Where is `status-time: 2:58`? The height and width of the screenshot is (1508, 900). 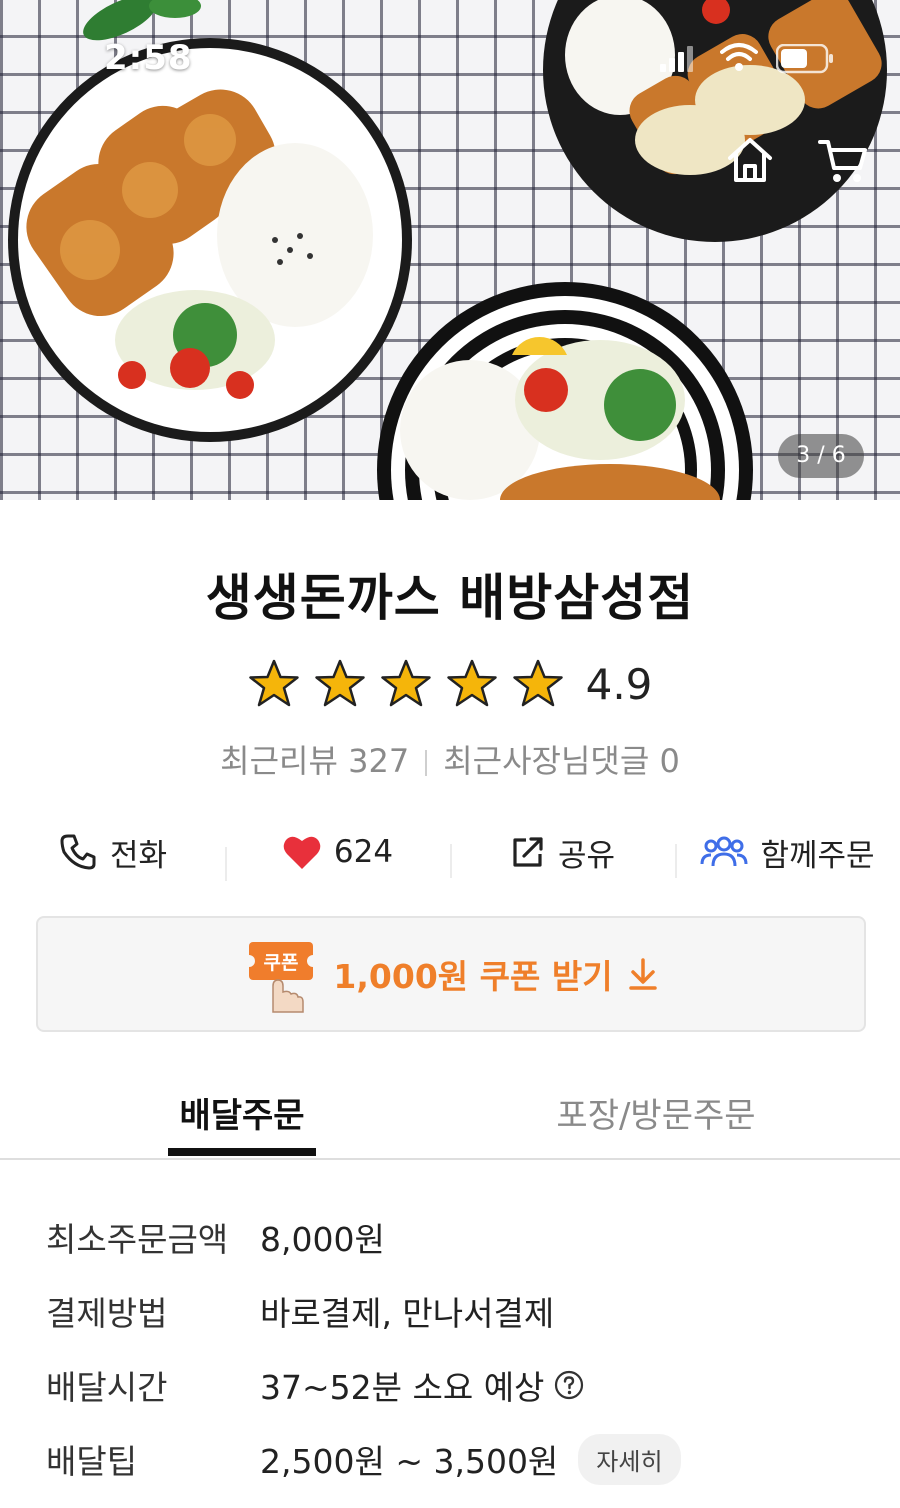 status-time: 2:58 is located at coordinates (148, 58).